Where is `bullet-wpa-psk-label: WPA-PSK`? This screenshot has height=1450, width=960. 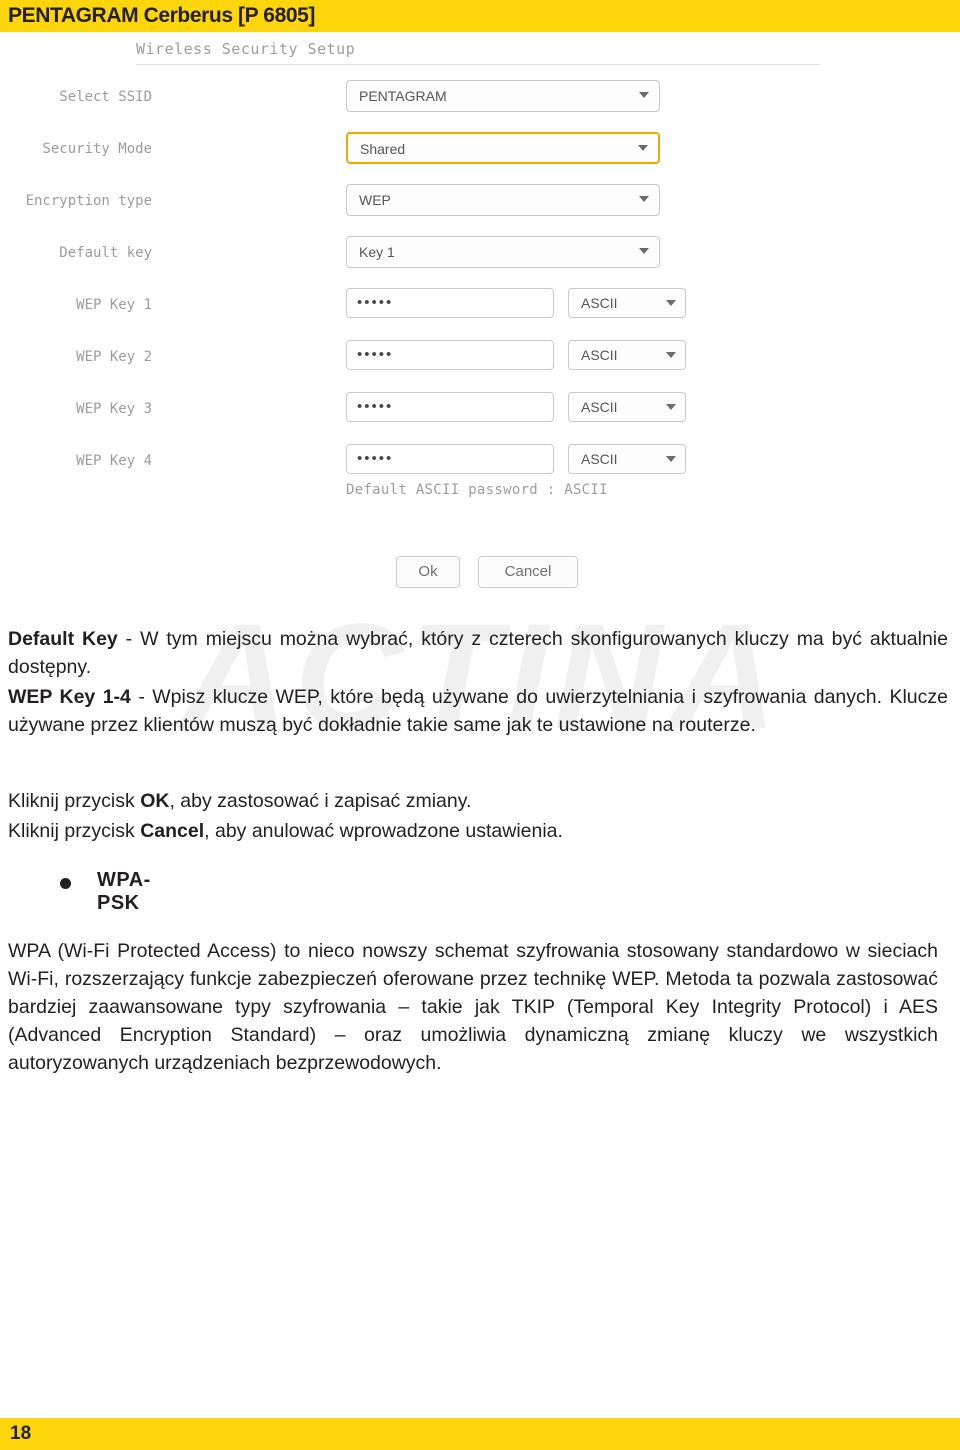 bullet-wpa-psk-label: WPA-PSK is located at coordinates (124, 891).